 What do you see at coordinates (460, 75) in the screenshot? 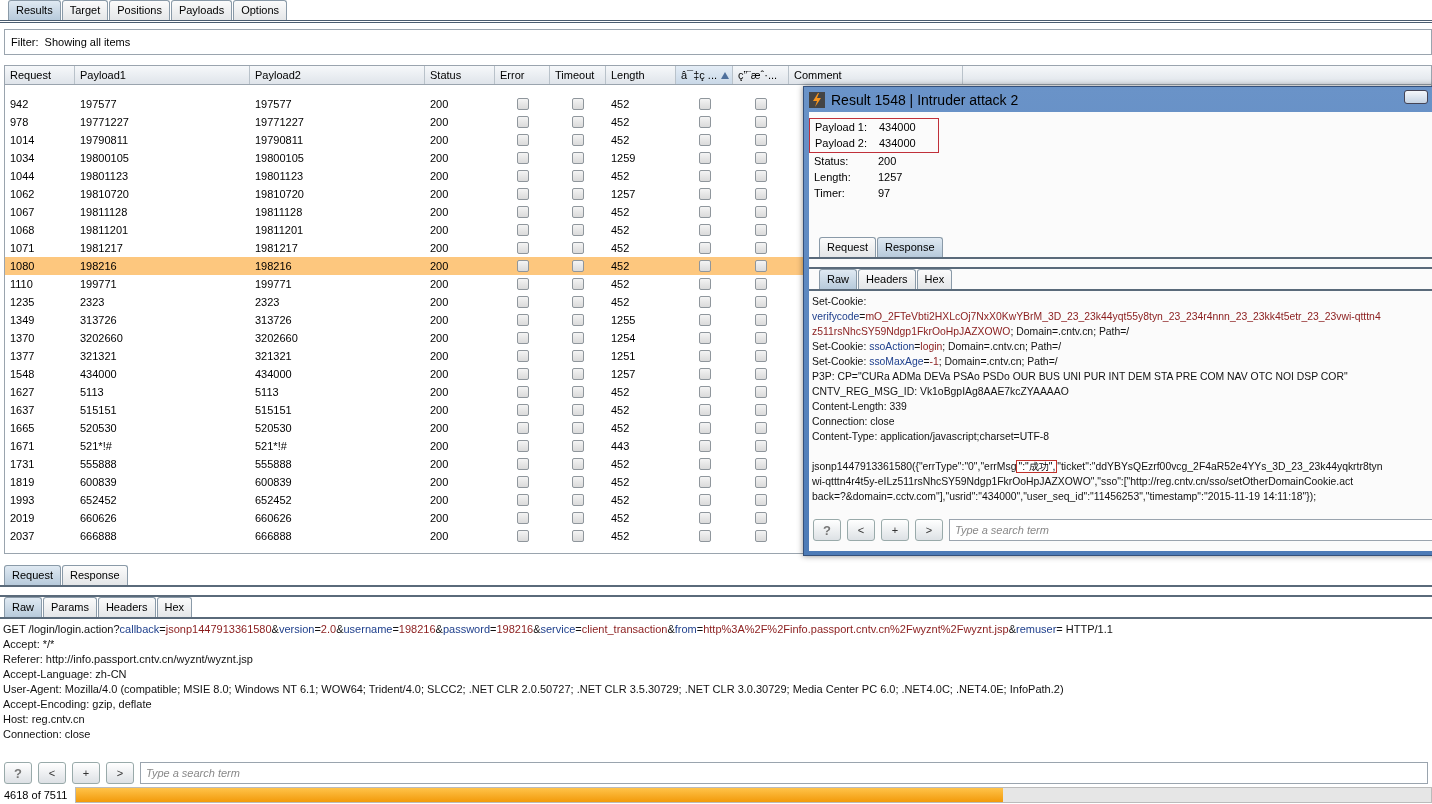
I see `column-header: Status` at bounding box center [460, 75].